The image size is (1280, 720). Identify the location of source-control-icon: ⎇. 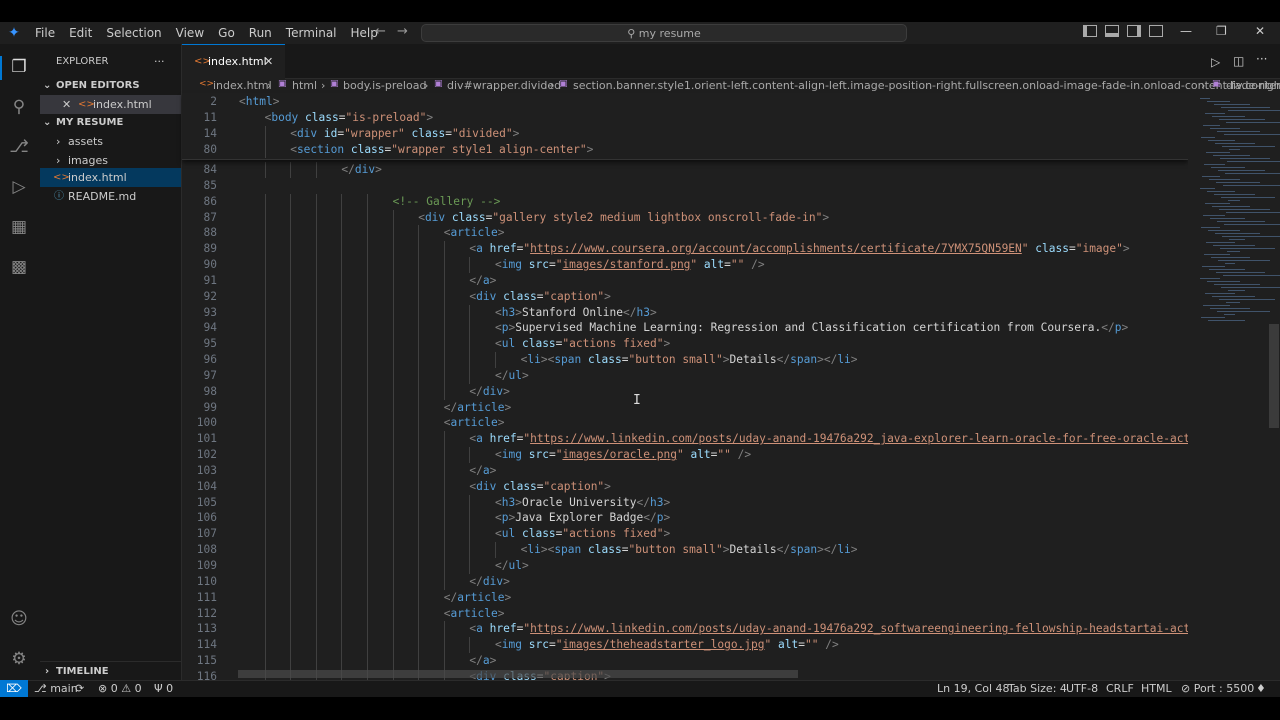
(19, 147).